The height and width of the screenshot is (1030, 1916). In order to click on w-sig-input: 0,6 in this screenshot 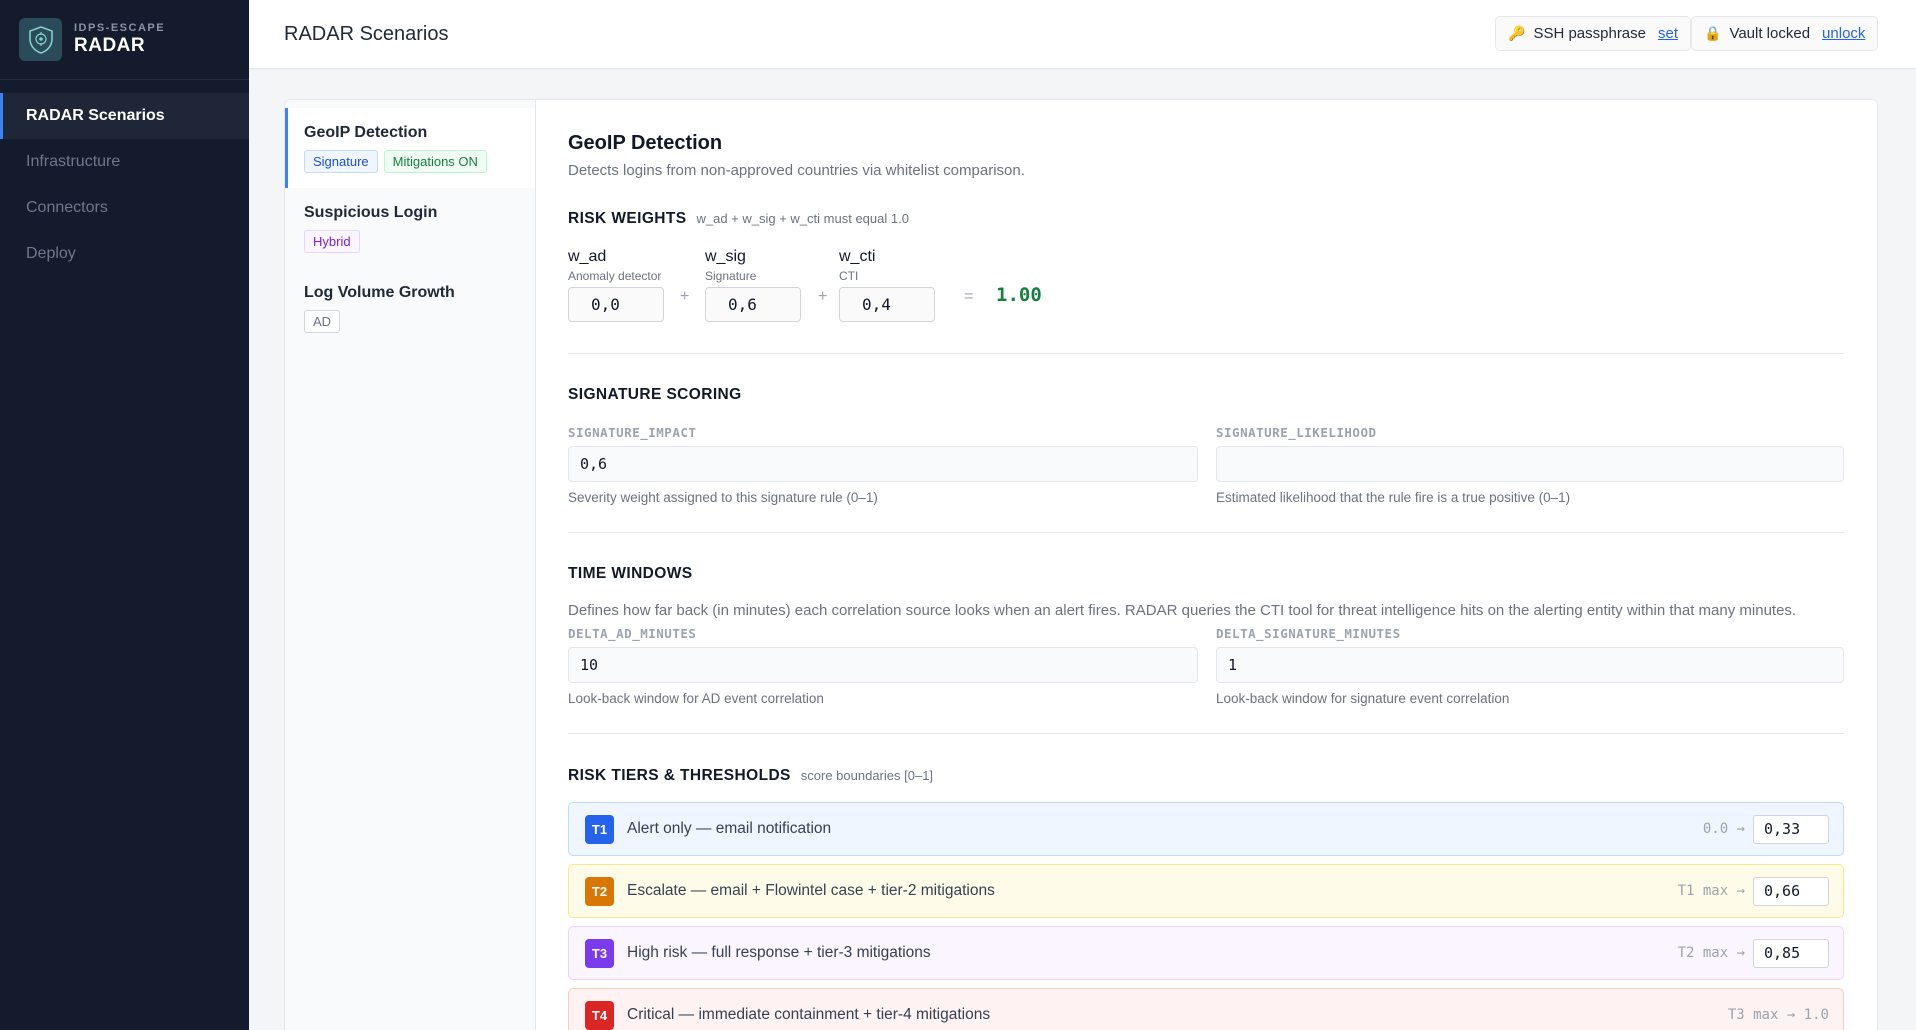, I will do `click(753, 304)`.